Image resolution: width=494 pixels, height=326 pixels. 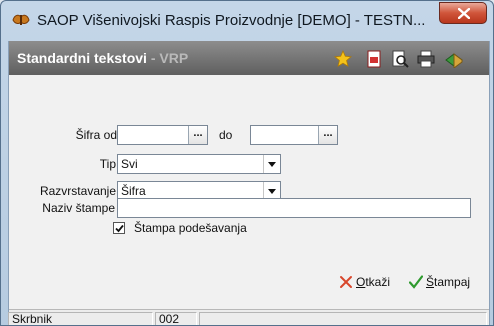 I want to click on tip-select: Svi, so click(x=199, y=164).